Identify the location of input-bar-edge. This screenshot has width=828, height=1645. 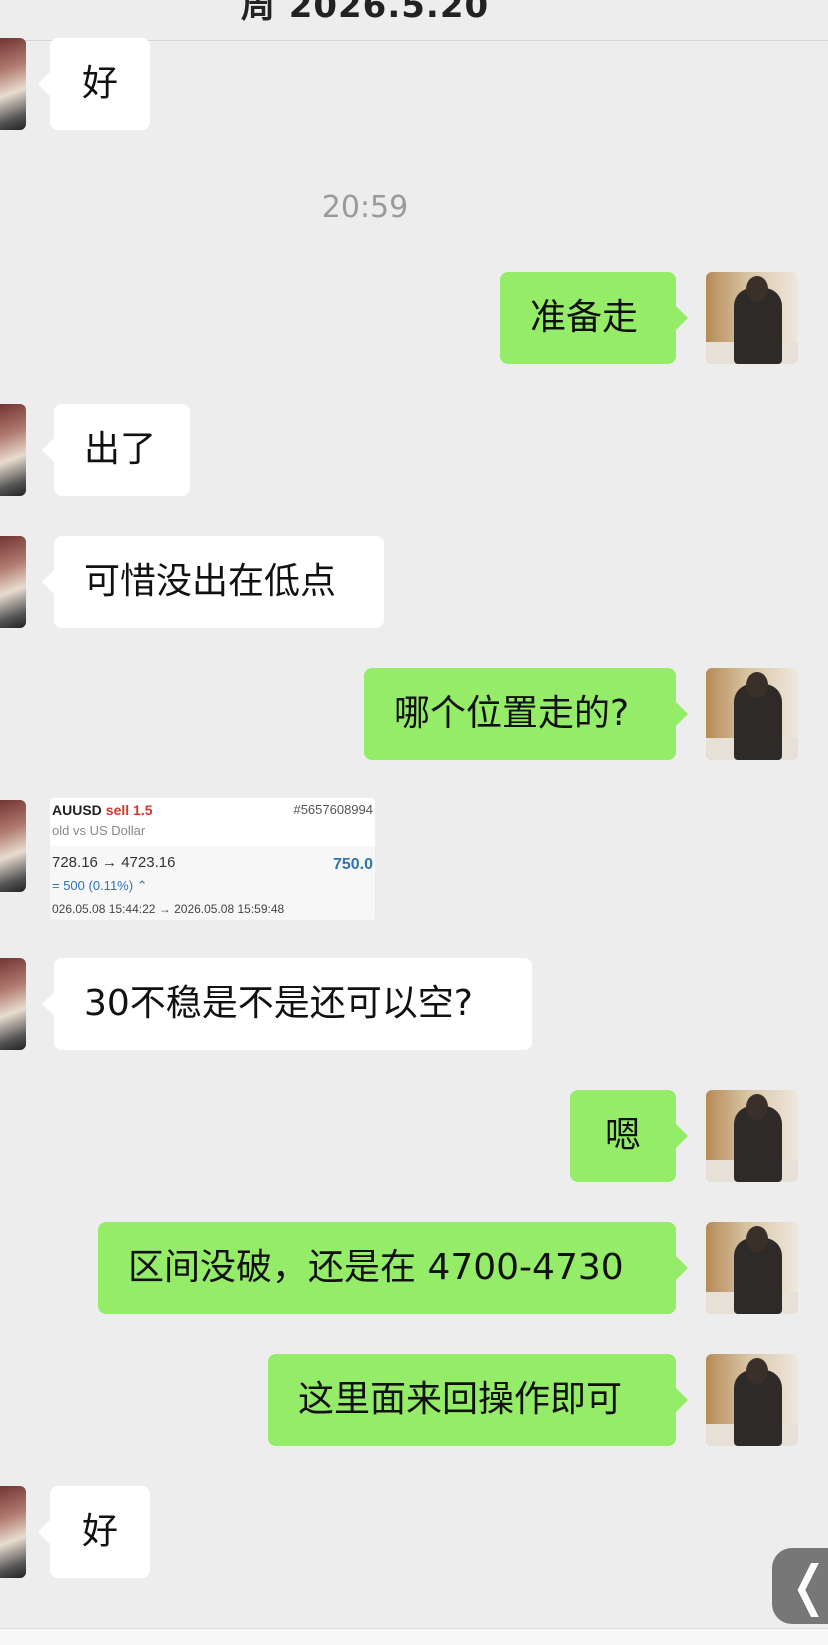
(414, 1636).